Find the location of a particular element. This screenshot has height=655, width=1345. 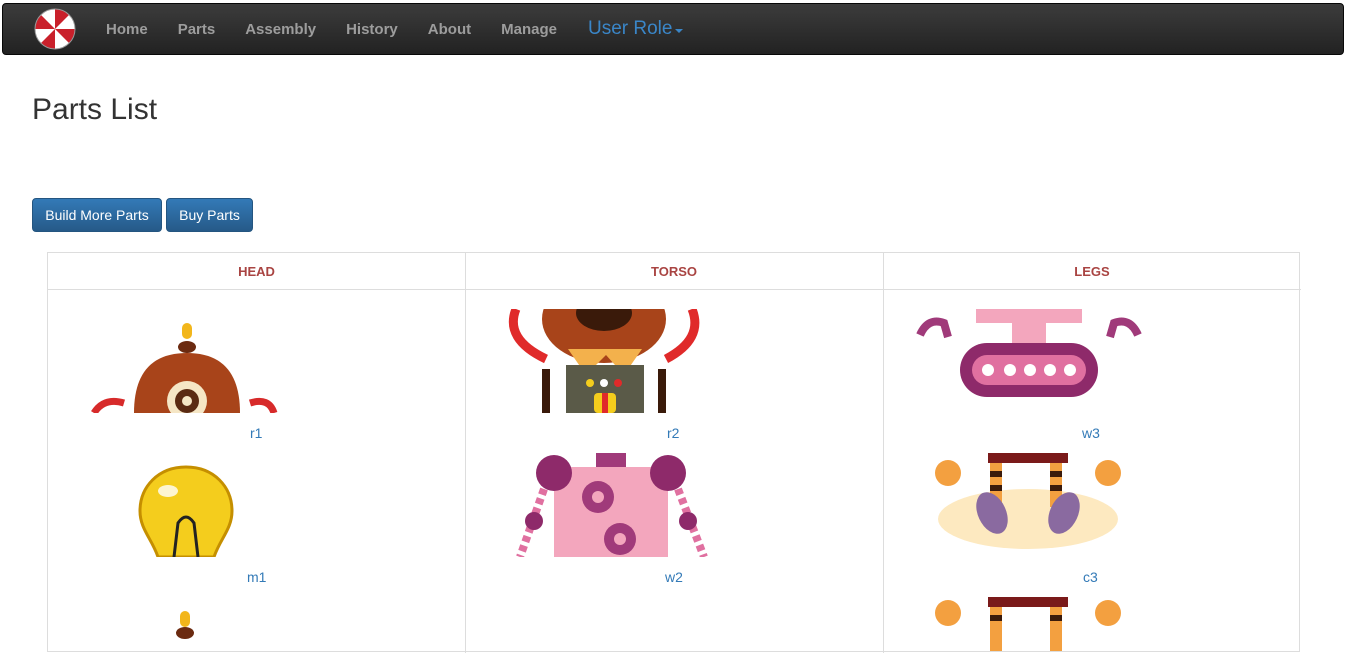

column-header-head: HEAD is located at coordinates (256, 271).